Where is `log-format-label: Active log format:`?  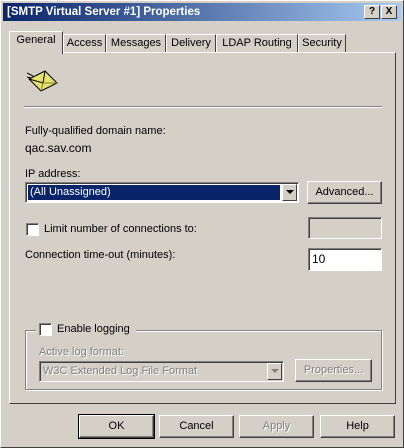
log-format-label: Active log format: is located at coordinates (81, 352).